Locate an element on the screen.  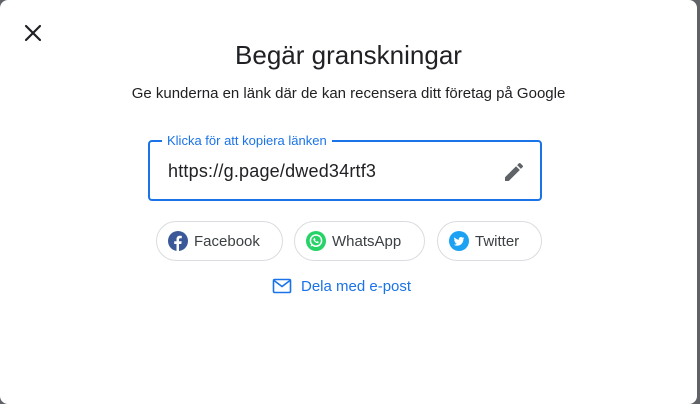
pencil-icon is located at coordinates (514, 172).